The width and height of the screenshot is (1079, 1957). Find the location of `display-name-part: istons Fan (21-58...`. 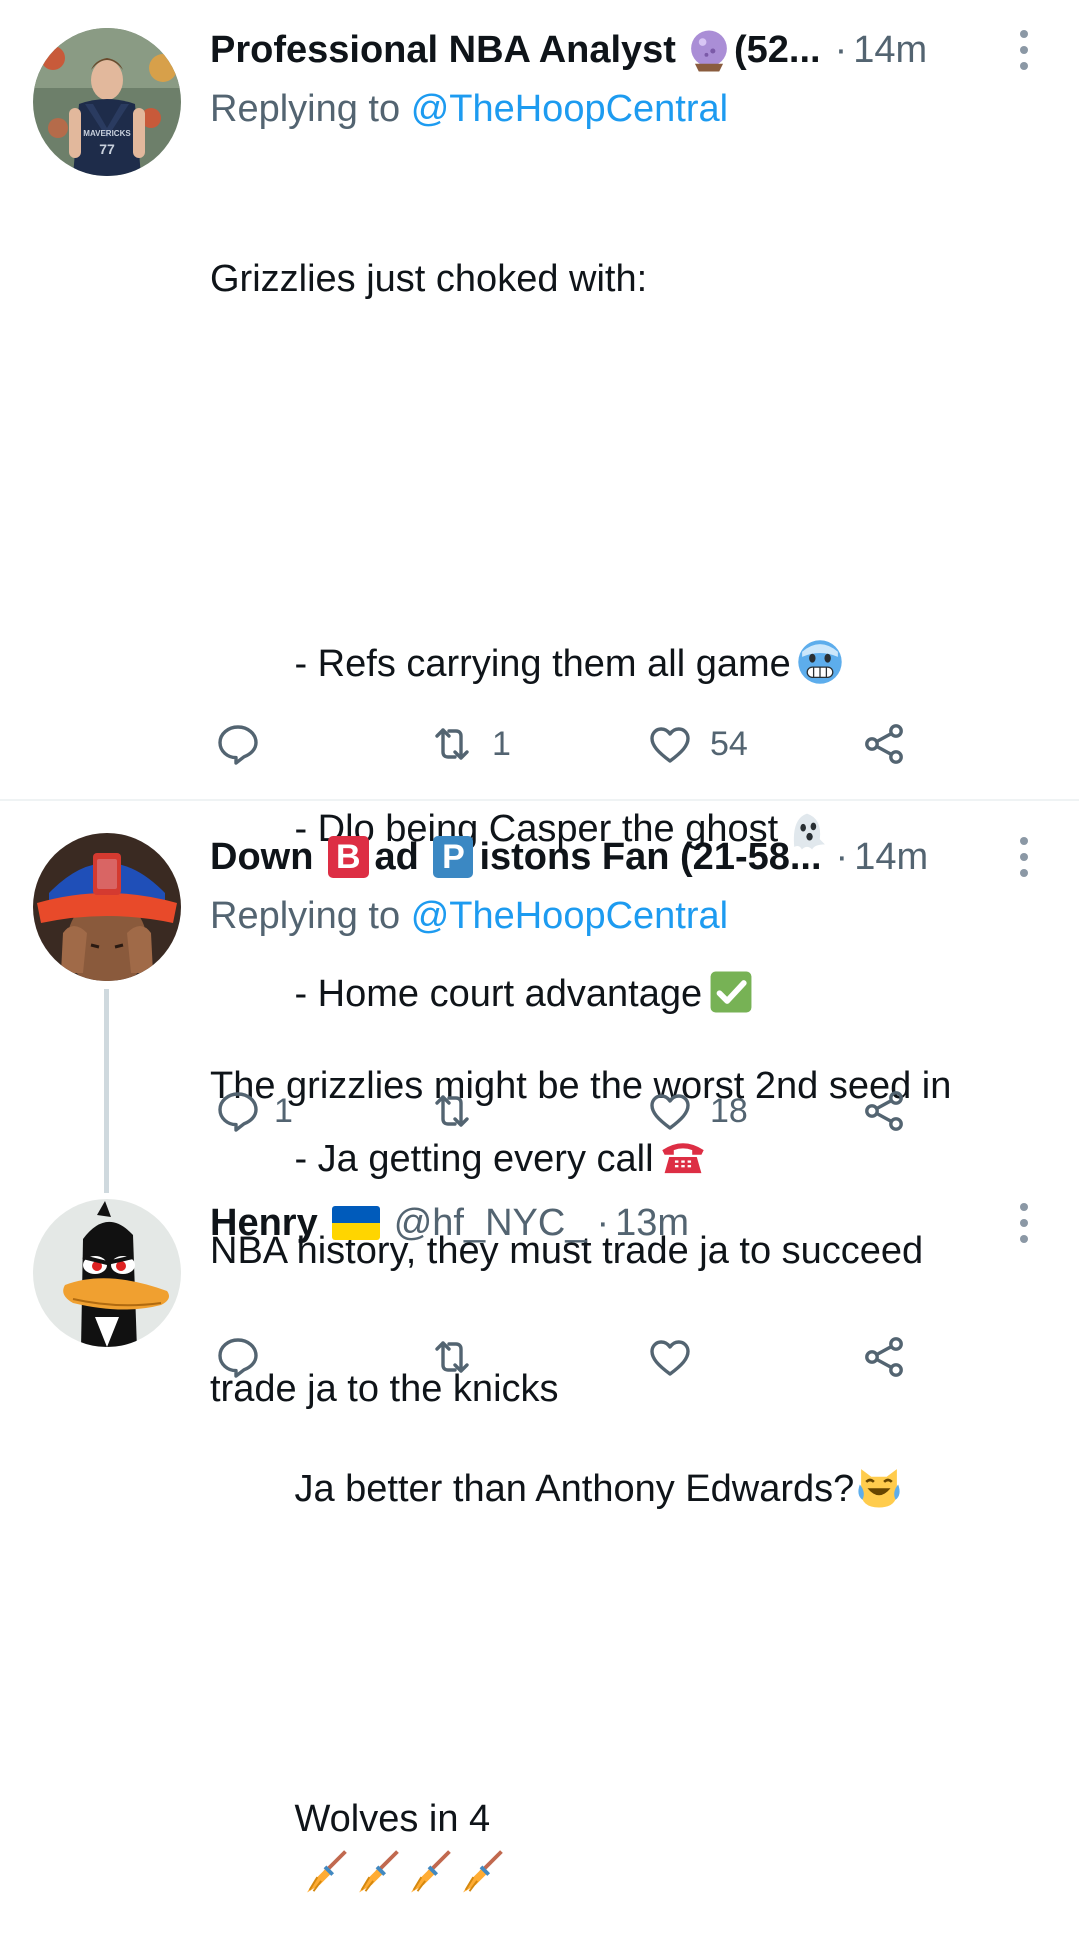

display-name-part: istons Fan (21-58... is located at coordinates (650, 857).